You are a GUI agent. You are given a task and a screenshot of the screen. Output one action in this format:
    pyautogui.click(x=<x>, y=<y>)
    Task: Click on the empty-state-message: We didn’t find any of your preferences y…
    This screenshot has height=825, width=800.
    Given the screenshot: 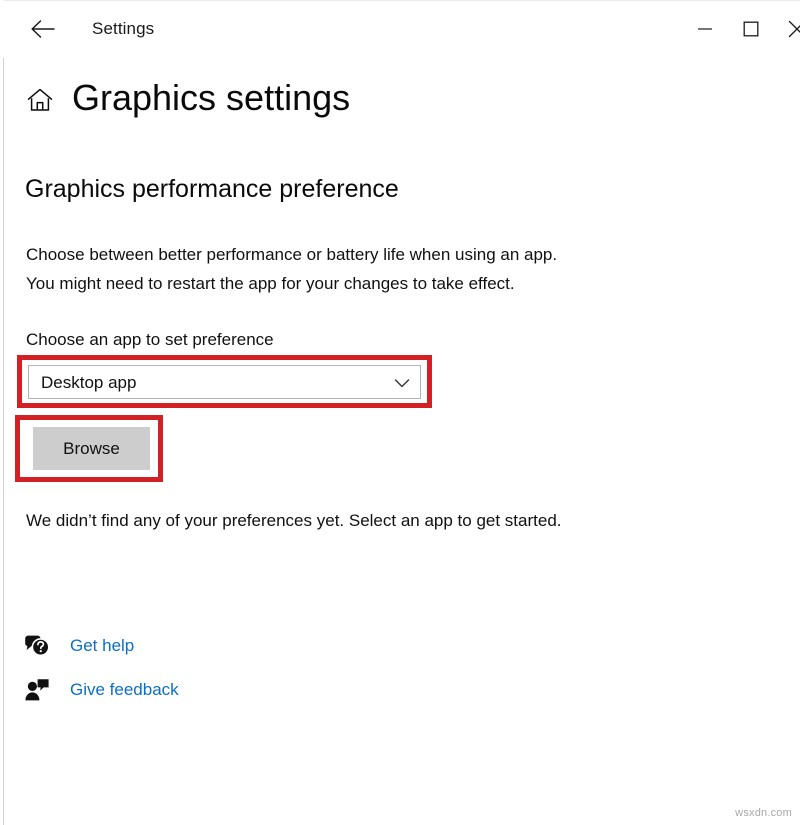 What is the action you would take?
    pyautogui.click(x=294, y=520)
    